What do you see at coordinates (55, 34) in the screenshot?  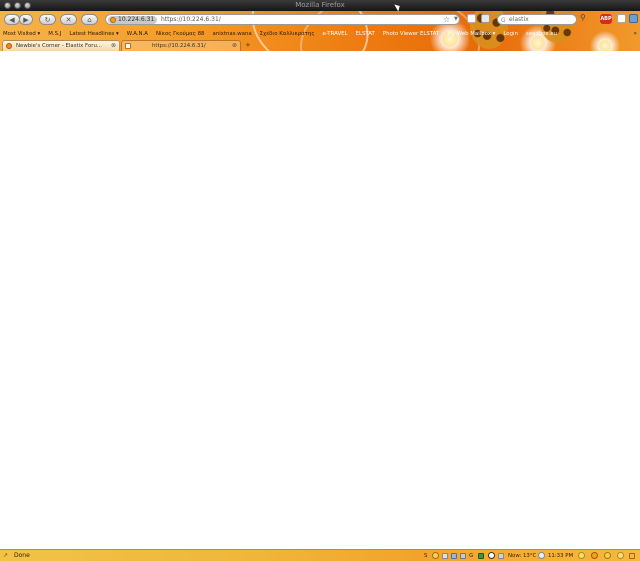 I see `bookmark-item: M.S.J` at bounding box center [55, 34].